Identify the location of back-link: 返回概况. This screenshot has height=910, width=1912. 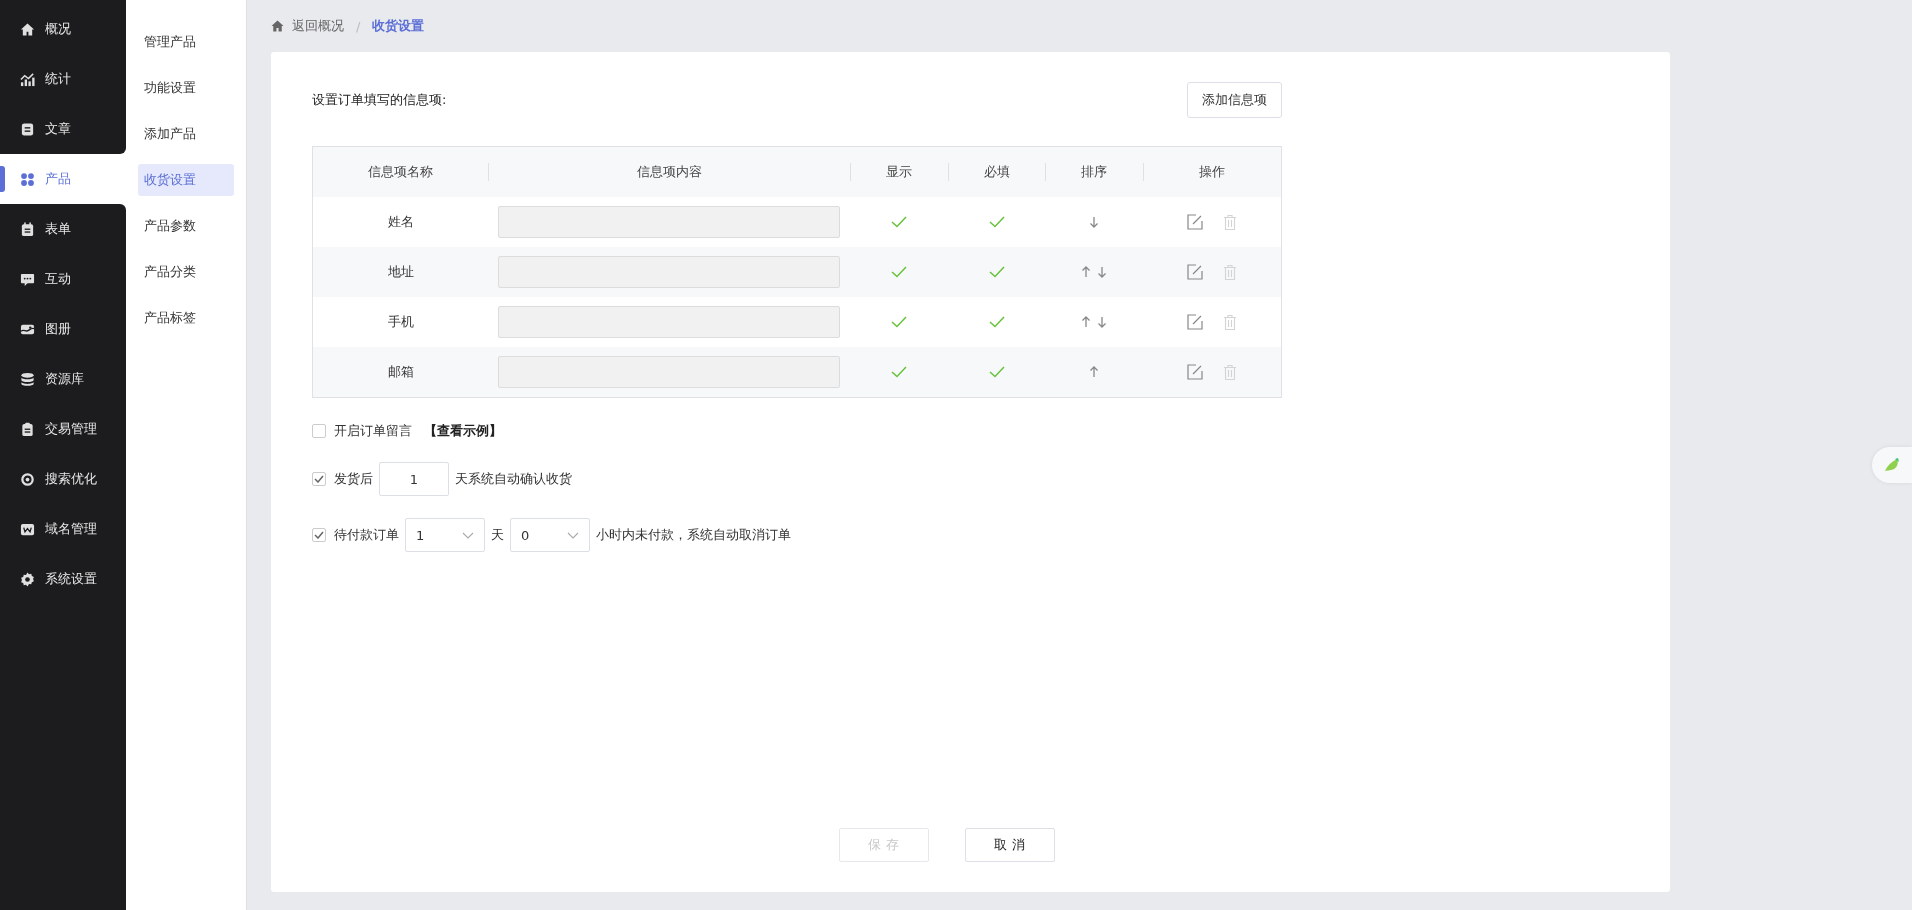
(318, 26).